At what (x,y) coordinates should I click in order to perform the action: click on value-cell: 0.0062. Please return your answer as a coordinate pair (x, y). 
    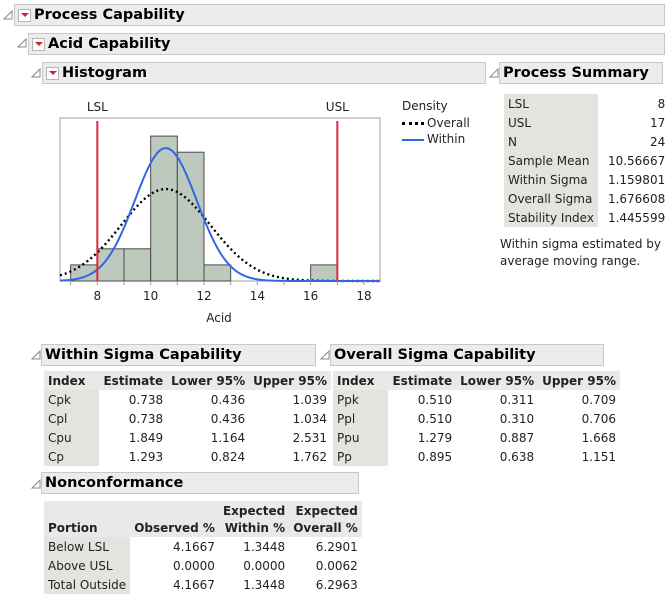
    Looking at the image, I should click on (336, 565).